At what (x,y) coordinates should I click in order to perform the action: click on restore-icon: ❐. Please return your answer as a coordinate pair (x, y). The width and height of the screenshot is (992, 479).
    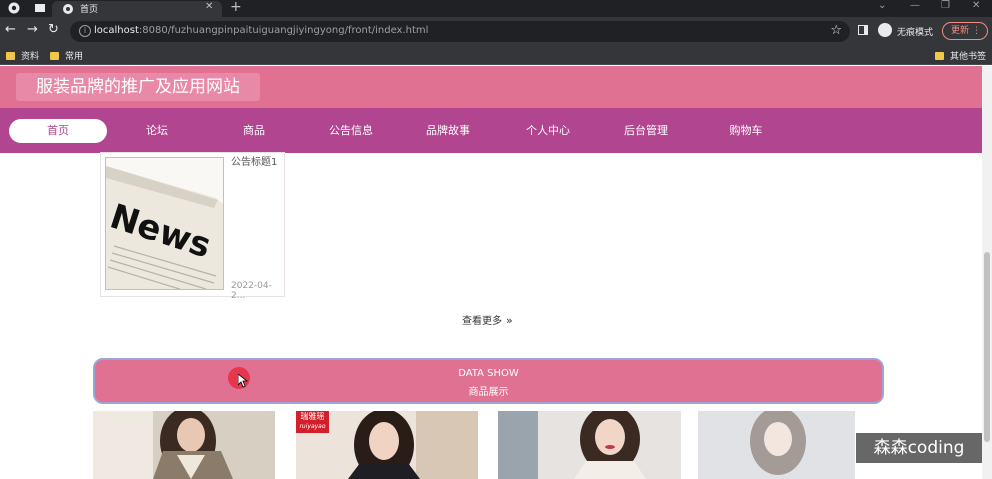
    Looking at the image, I should click on (945, 5).